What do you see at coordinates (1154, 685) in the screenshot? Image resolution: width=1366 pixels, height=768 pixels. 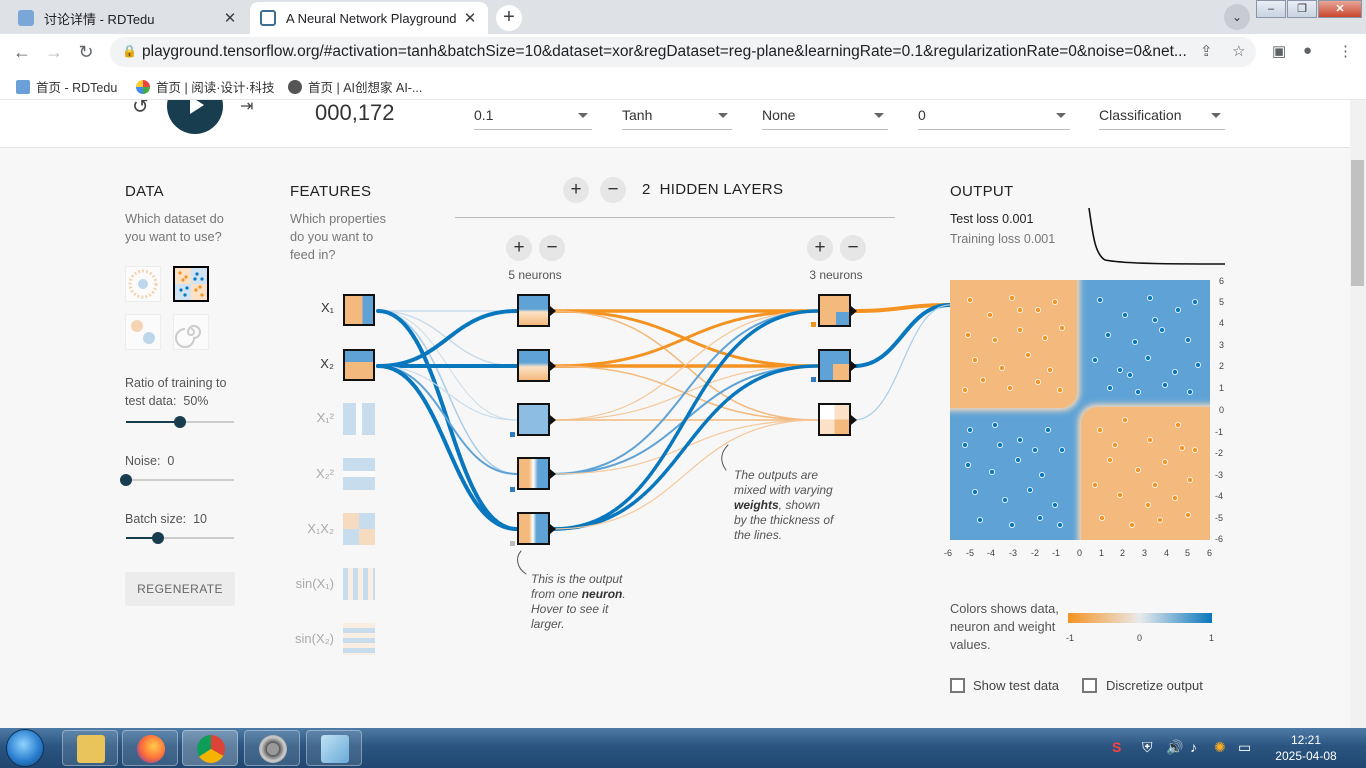 I see `discretize-output-label: Discretize output` at bounding box center [1154, 685].